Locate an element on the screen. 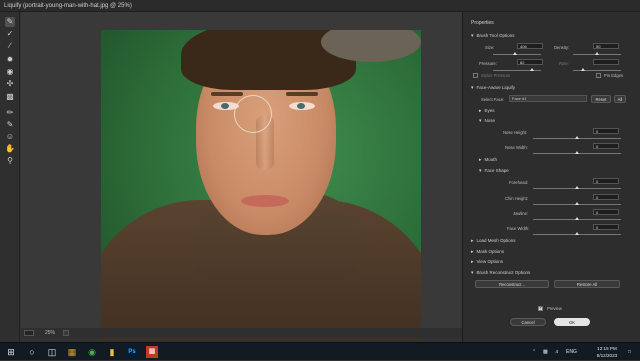 Image resolution: width=640 pixels, height=361 pixels. pin-edges-checkbox is located at coordinates (598, 75).